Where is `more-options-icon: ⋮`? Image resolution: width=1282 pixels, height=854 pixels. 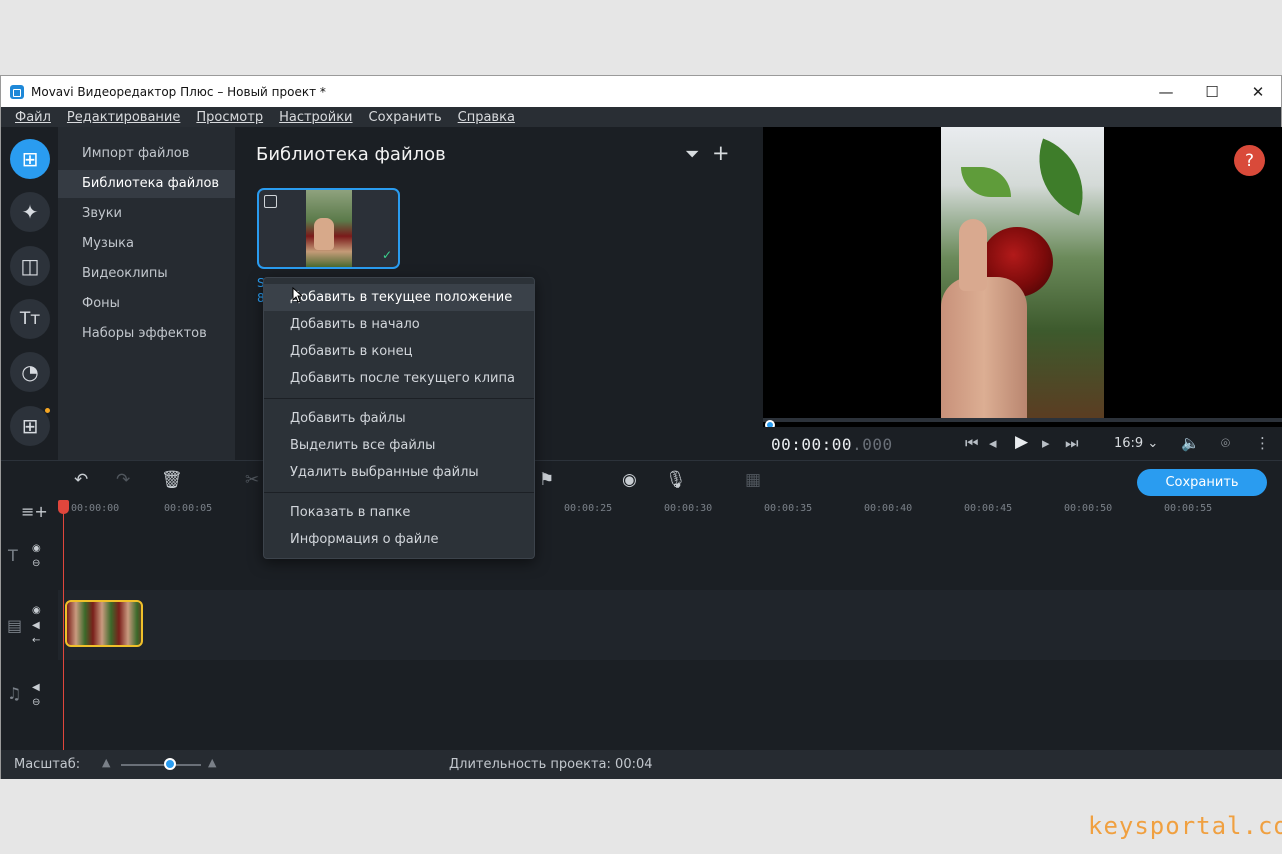
more-options-icon: ⋮ is located at coordinates (1262, 443).